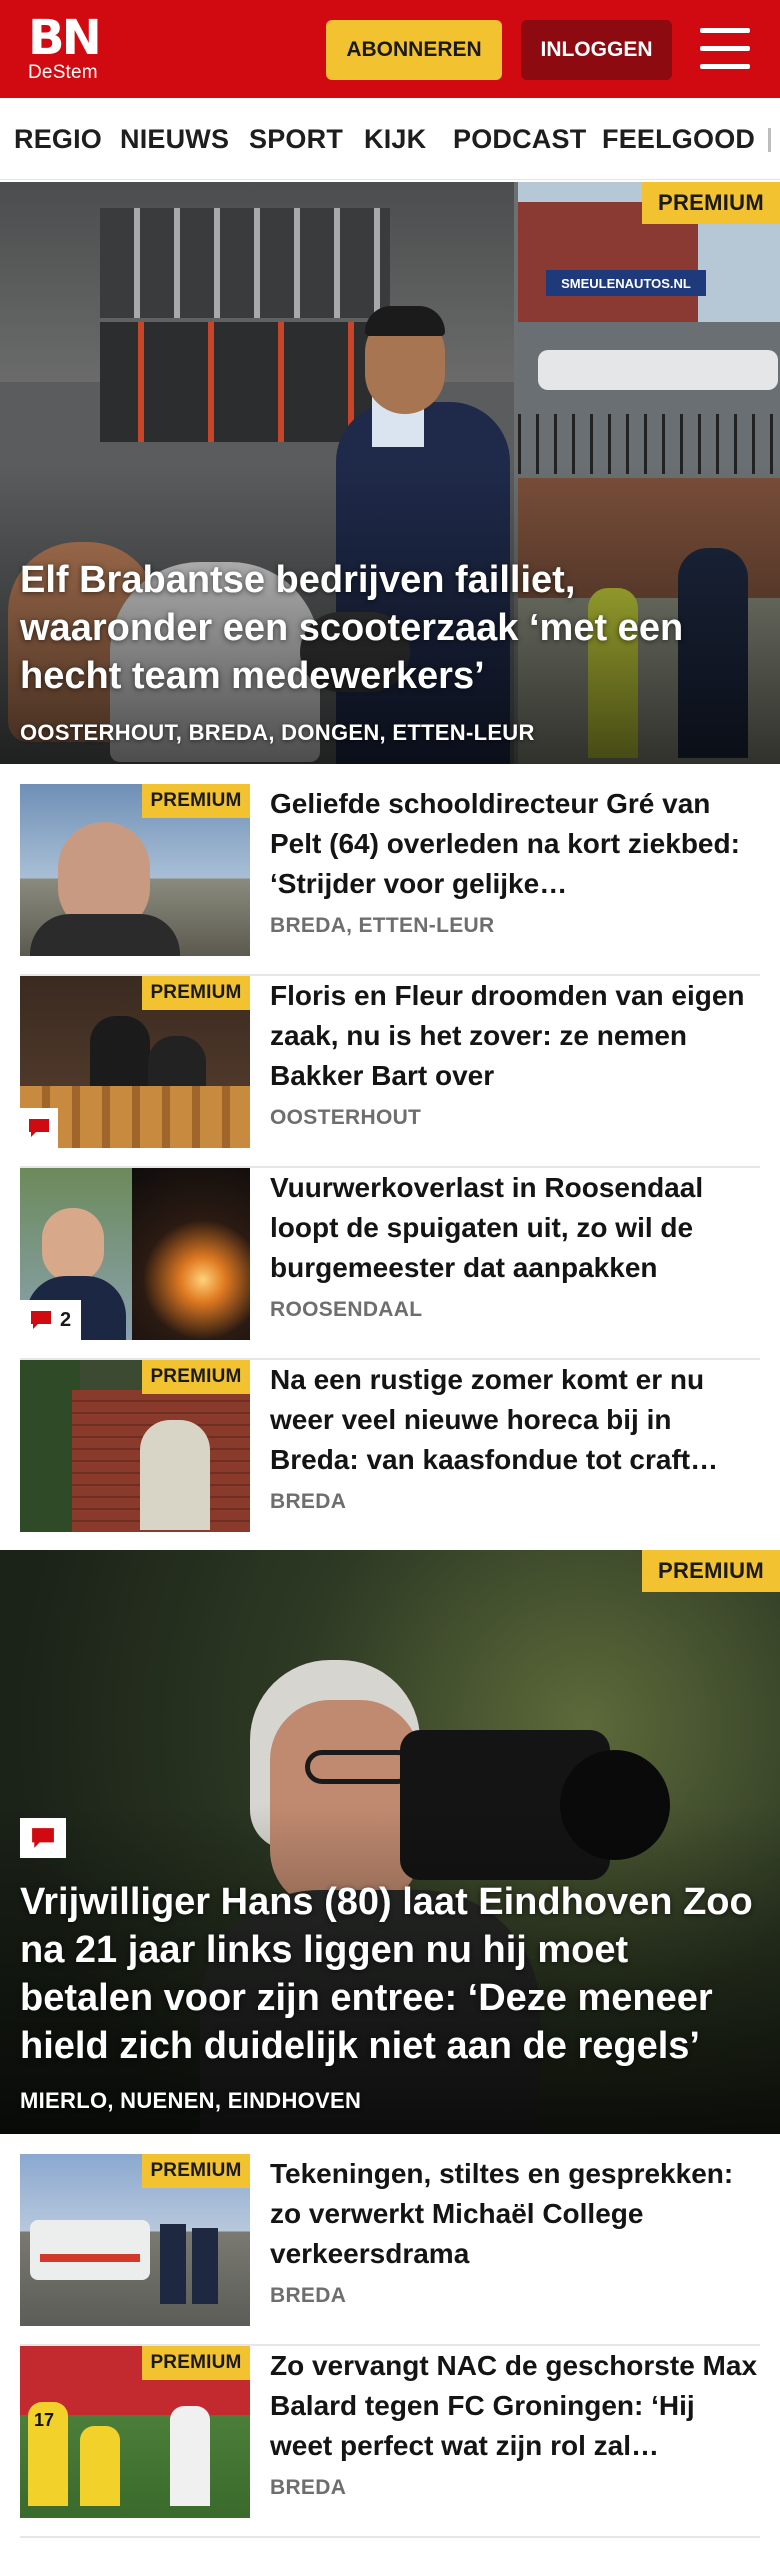 The height and width of the screenshot is (2560, 780). What do you see at coordinates (175, 1475) in the screenshot?
I see `restaurant-sign` at bounding box center [175, 1475].